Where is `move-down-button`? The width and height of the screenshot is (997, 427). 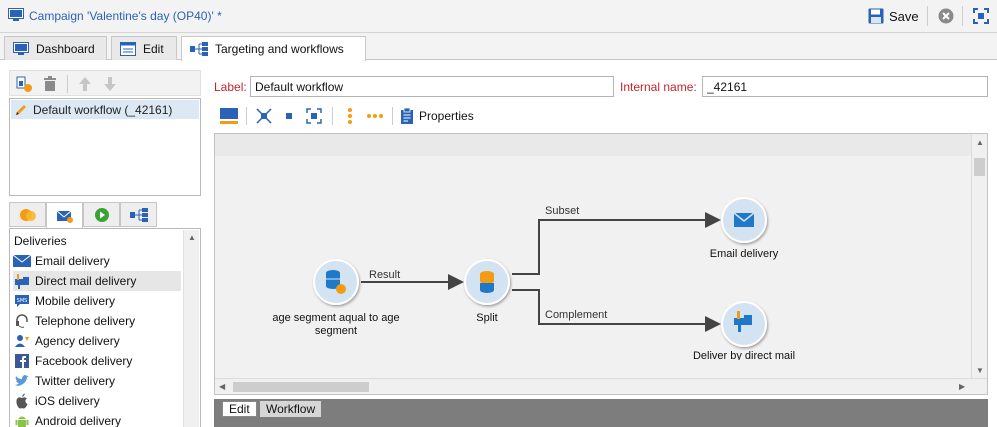 move-down-button is located at coordinates (110, 84).